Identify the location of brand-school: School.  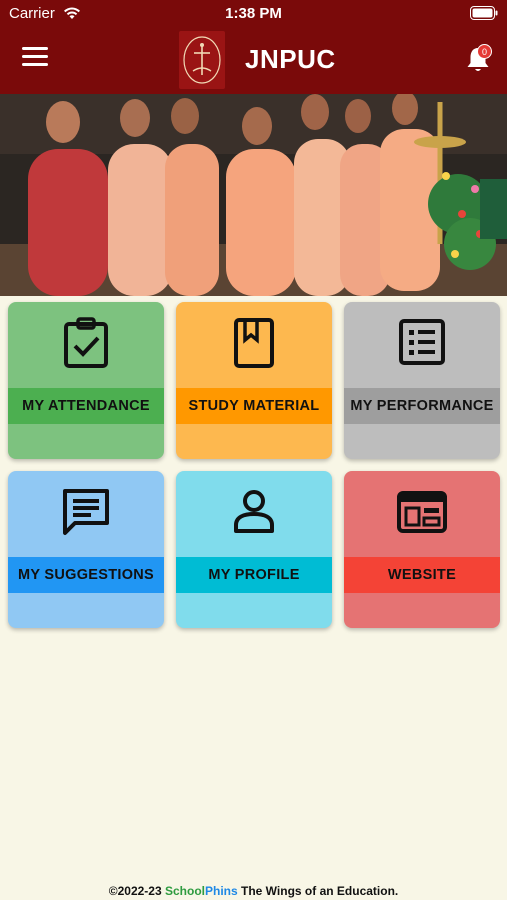
(184, 891).